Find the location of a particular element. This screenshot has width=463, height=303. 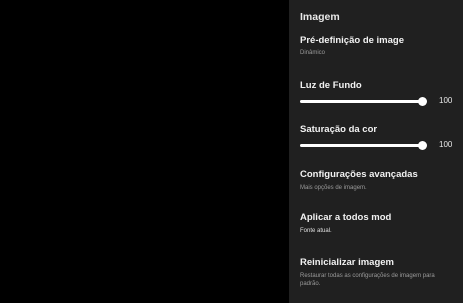

color-saturation-slider-track is located at coordinates (362, 145).